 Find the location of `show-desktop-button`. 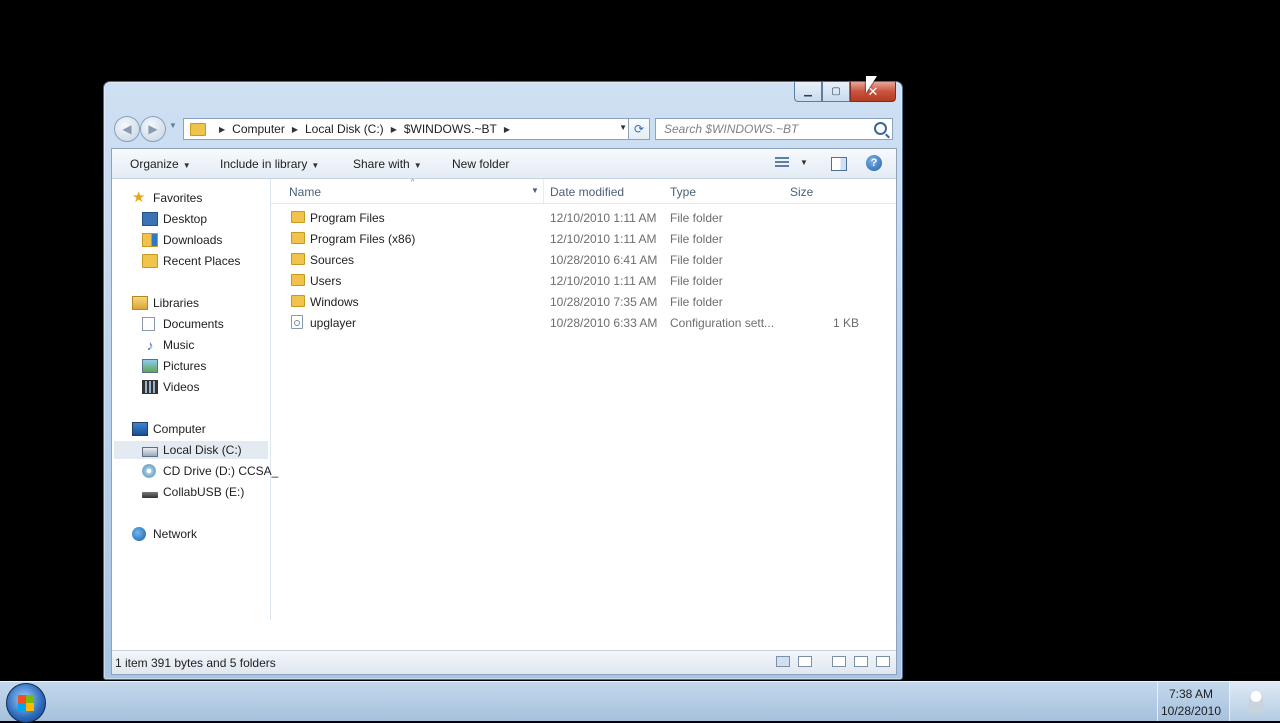

show-desktop-button is located at coordinates (1254, 701).